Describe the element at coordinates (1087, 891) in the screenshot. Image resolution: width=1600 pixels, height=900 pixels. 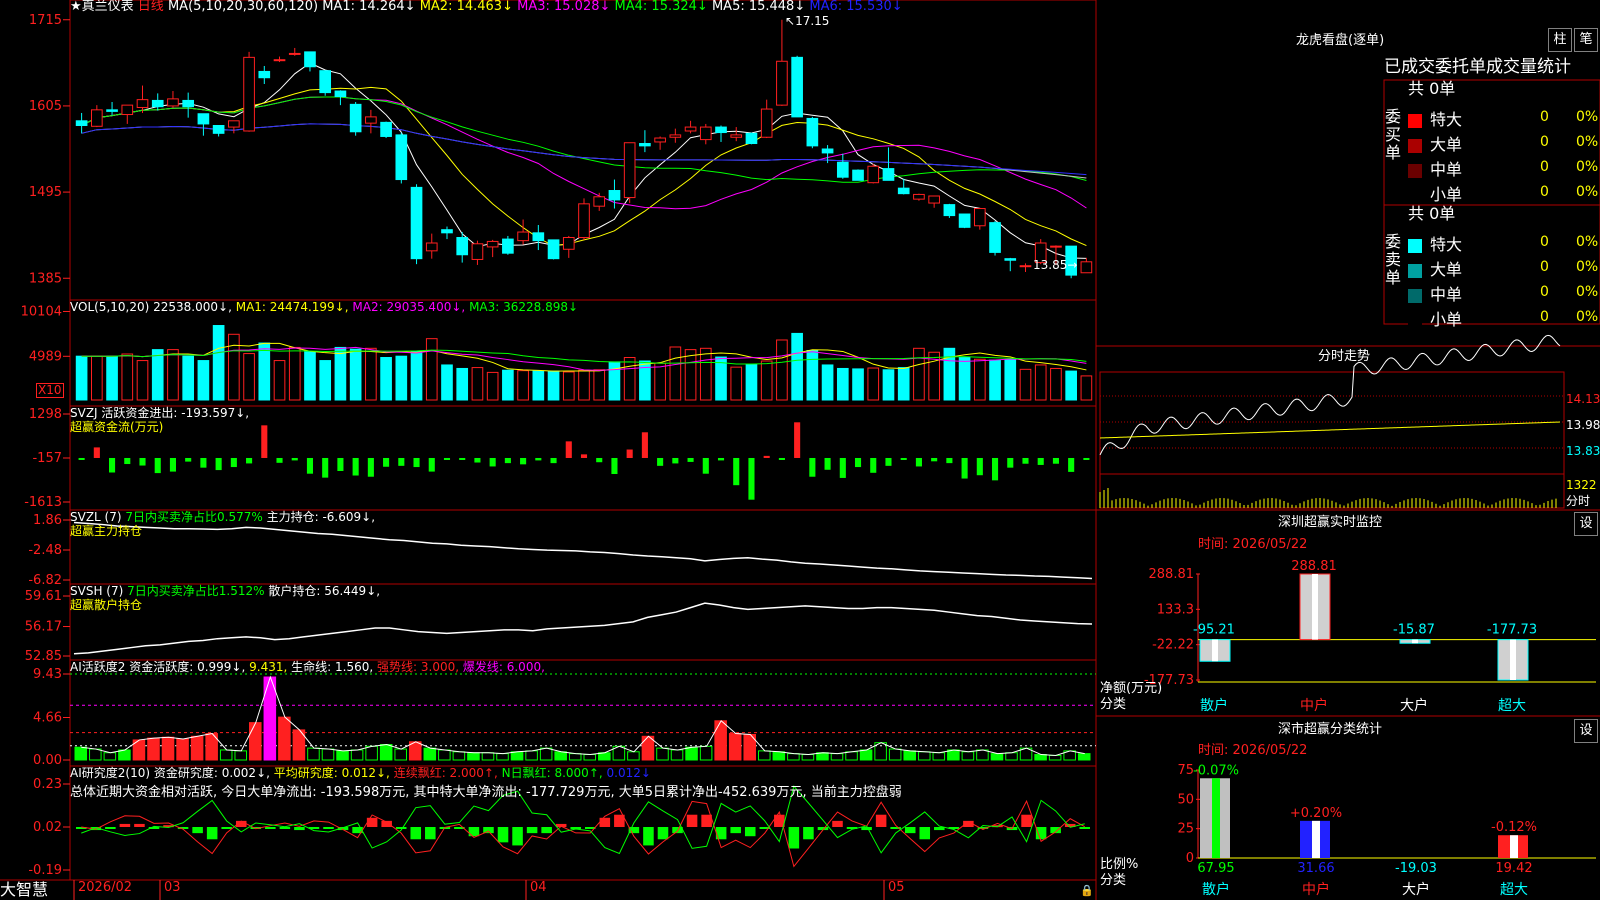
I see `lock-icon: 🔒` at that location.